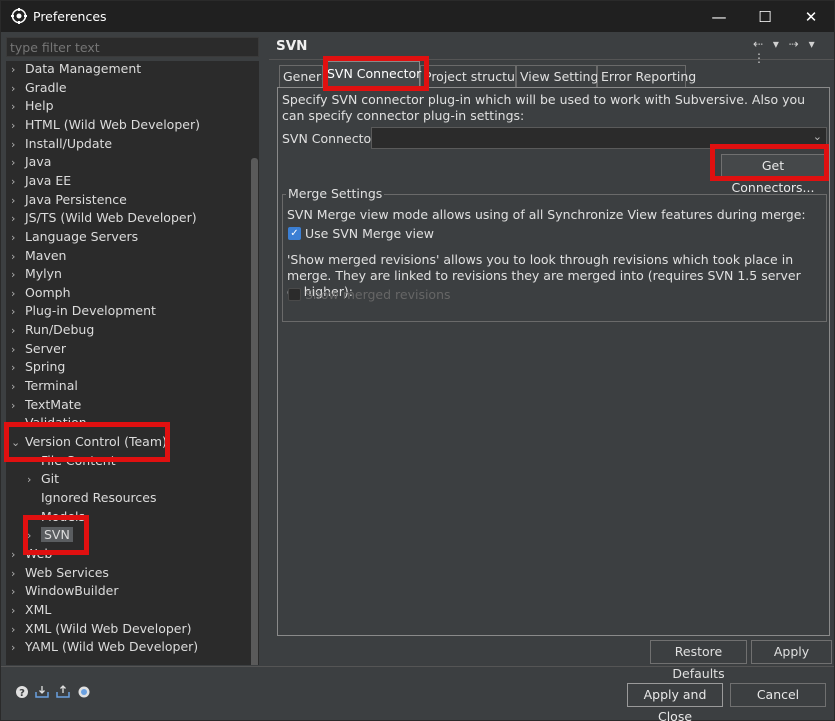 The image size is (835, 721). What do you see at coordinates (76, 199) in the screenshot?
I see `tree-item-label: Java Persistence` at bounding box center [76, 199].